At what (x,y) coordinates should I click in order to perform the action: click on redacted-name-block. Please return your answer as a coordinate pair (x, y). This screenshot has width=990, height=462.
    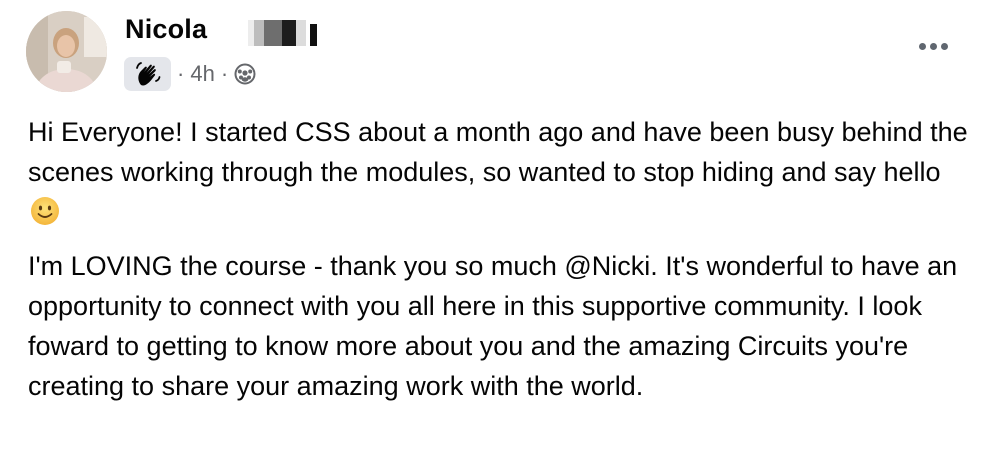
    Looking at the image, I should click on (282, 33).